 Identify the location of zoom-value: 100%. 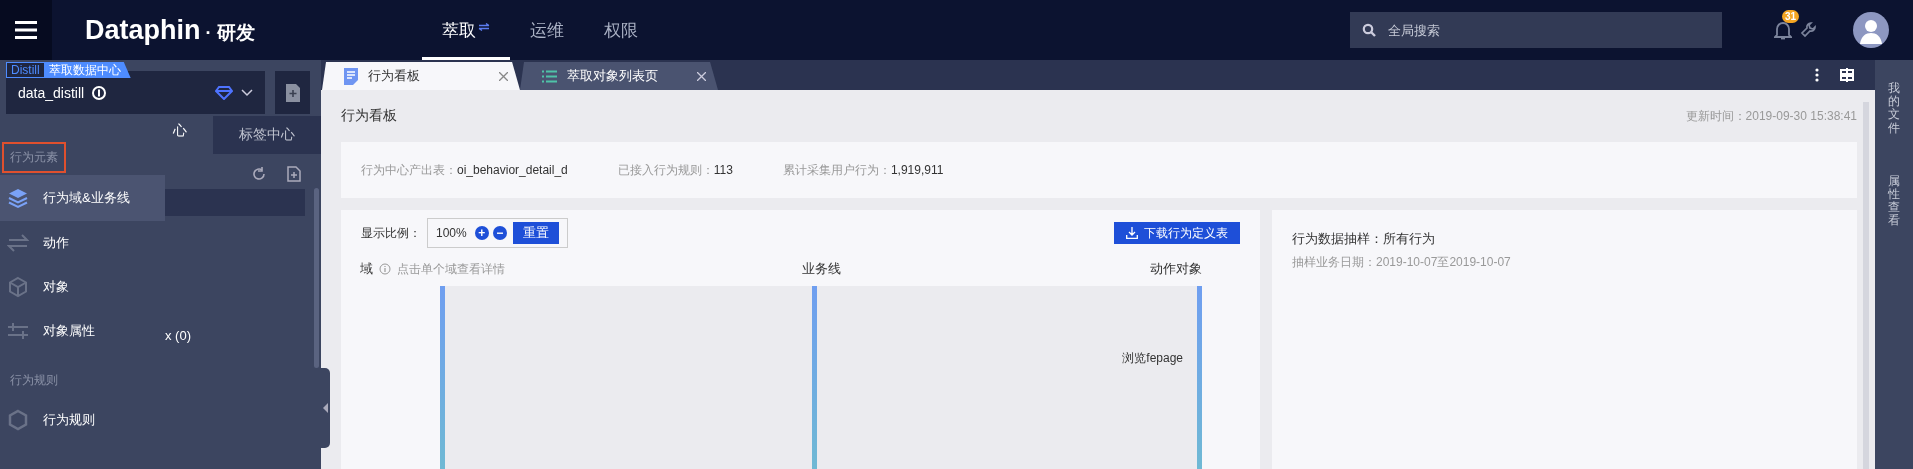
(451, 233).